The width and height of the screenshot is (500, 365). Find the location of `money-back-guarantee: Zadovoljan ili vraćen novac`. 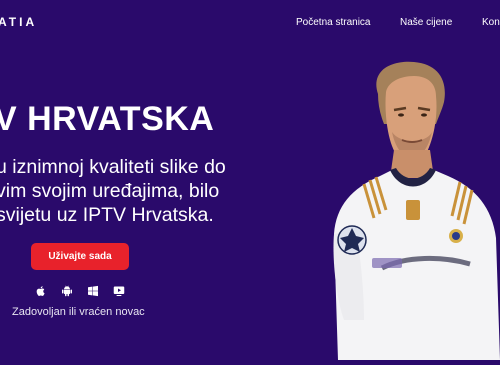

money-back-guarantee: Zadovoljan ili vraćen novac is located at coordinates (78, 312).